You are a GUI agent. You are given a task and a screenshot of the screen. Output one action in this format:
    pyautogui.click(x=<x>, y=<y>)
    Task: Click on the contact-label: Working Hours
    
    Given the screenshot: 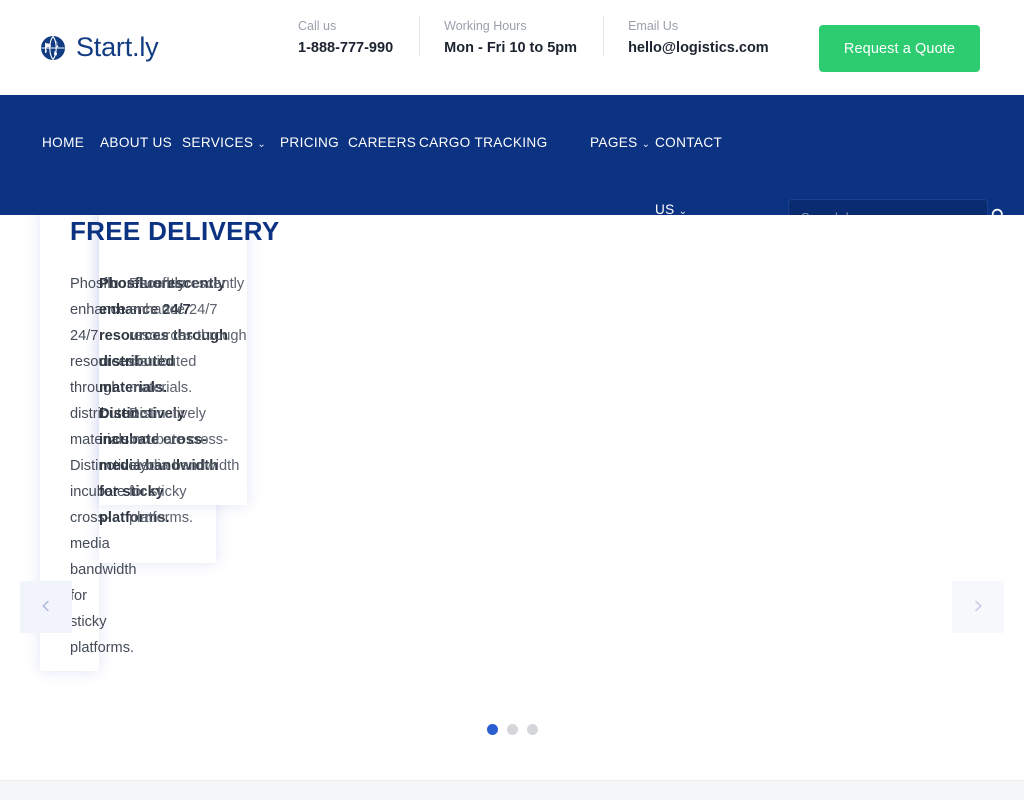 What is the action you would take?
    pyautogui.click(x=485, y=26)
    